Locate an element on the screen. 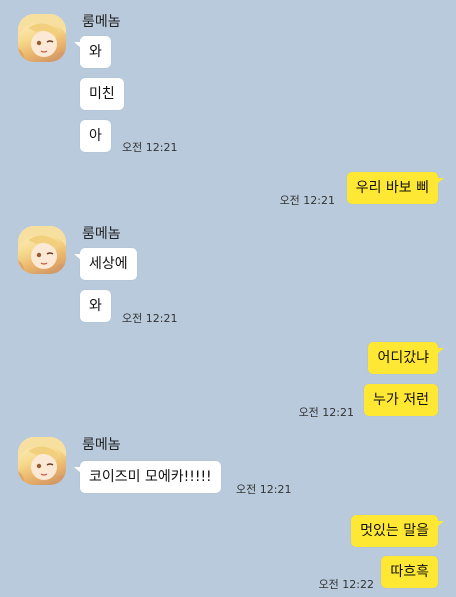 This screenshot has height=597, width=456. message-bubble: 따흐흑 is located at coordinates (409, 572).